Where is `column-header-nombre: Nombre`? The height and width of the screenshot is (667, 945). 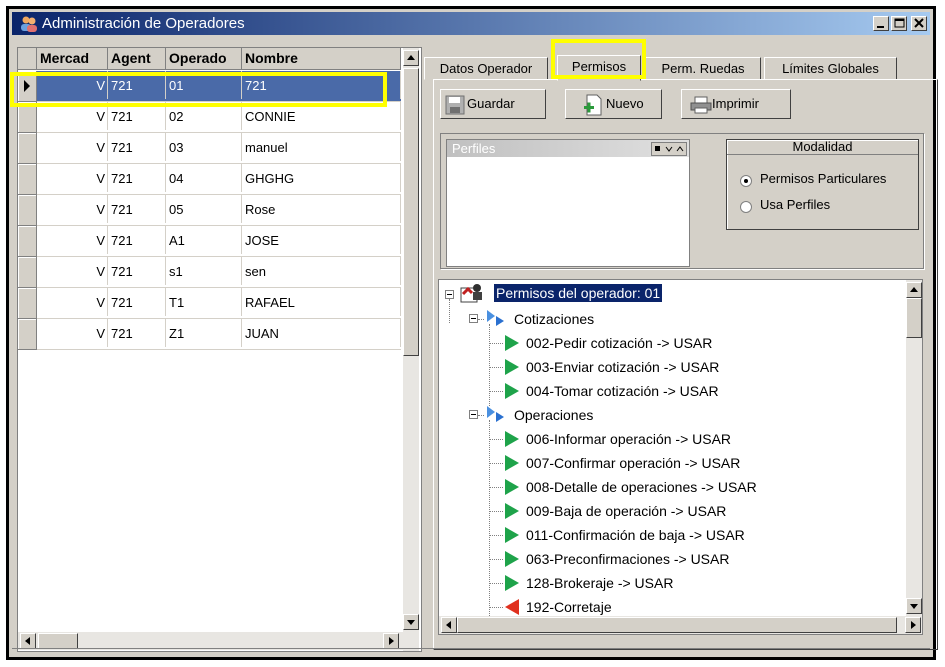 column-header-nombre: Nombre is located at coordinates (321, 59).